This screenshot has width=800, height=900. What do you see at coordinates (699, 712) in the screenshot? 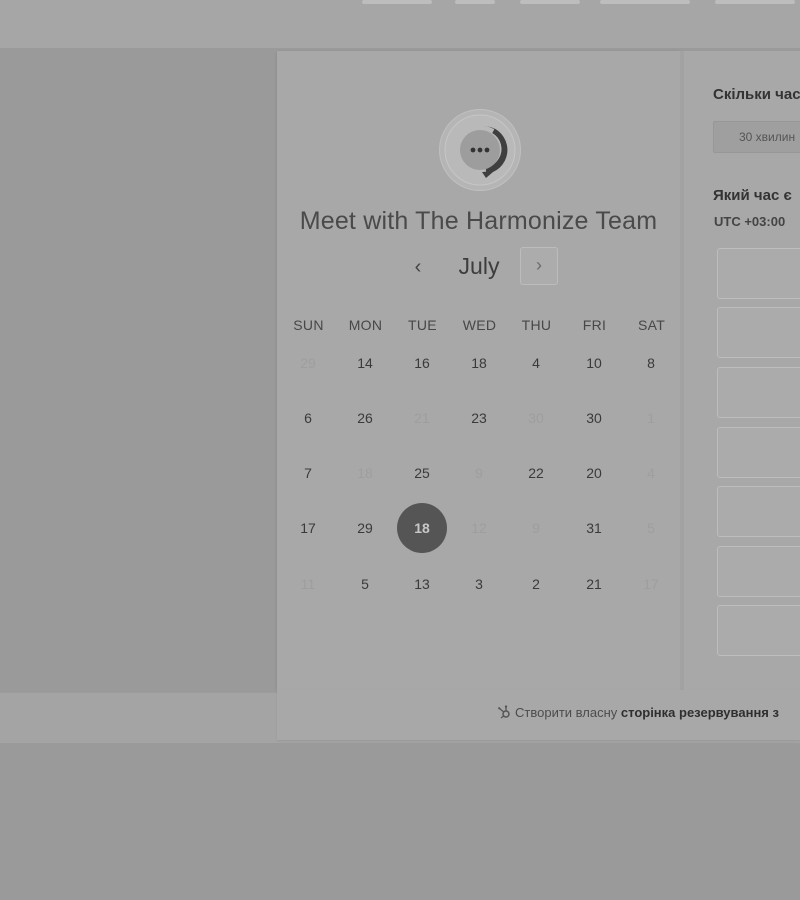
I see `footer-text-bold: сторінка резервування з` at bounding box center [699, 712].